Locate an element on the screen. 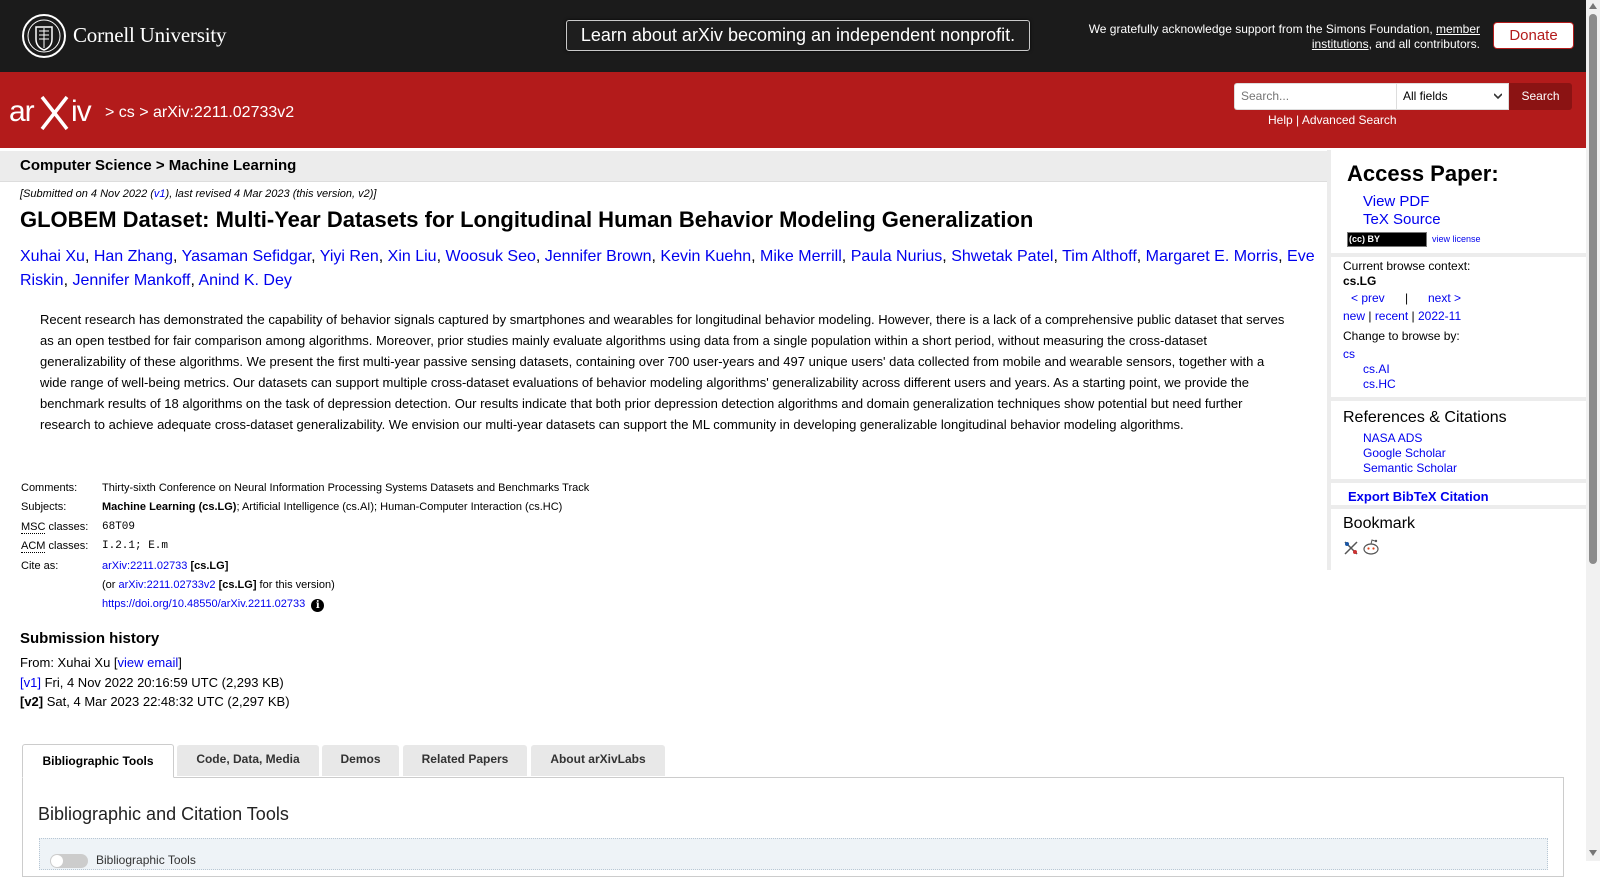  author-link: Anind K. Dey is located at coordinates (244, 280).